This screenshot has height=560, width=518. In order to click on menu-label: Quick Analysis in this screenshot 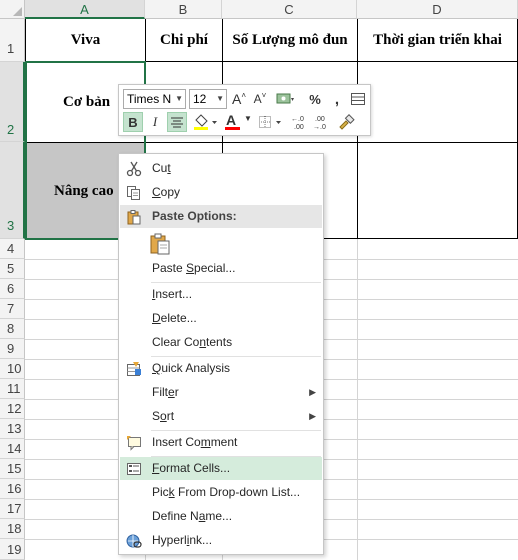, I will do `click(191, 368)`.